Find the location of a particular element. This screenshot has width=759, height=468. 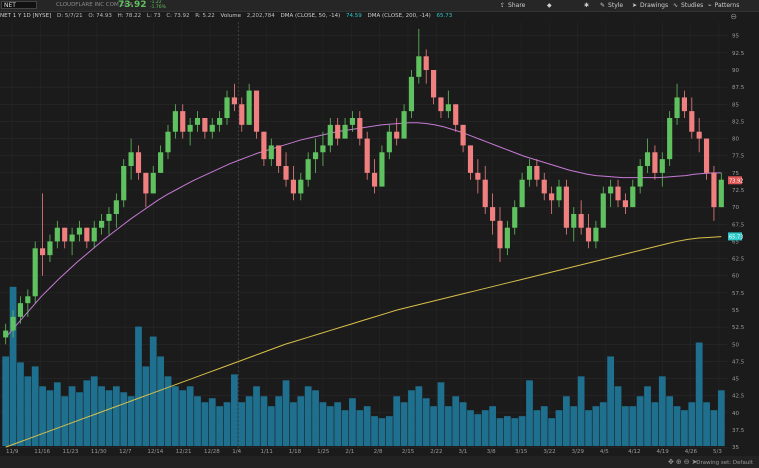

x-tick-label: 1/11 is located at coordinates (267, 452).